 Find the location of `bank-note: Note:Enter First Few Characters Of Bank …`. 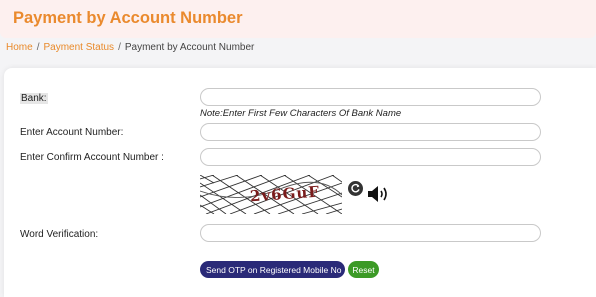

bank-note: Note:Enter First Few Characters Of Bank … is located at coordinates (301, 113).